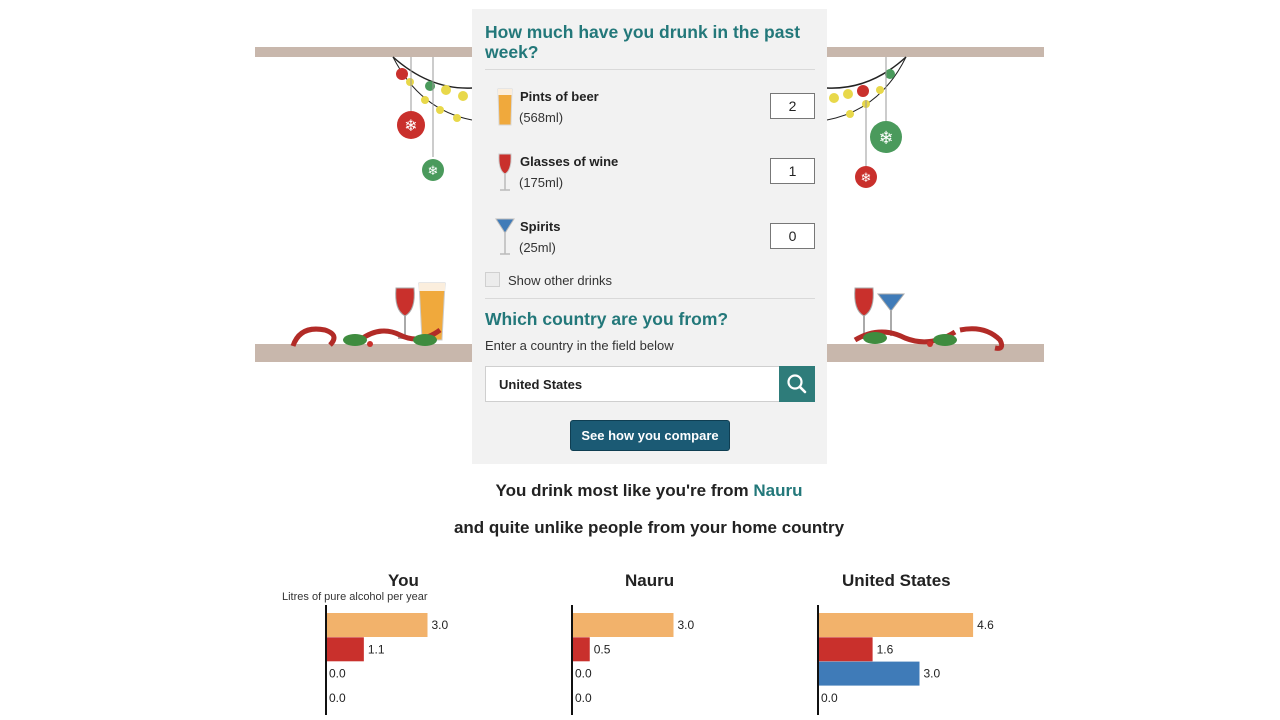  Describe the element at coordinates (792, 106) in the screenshot. I see `beer-quantity-input` at that location.